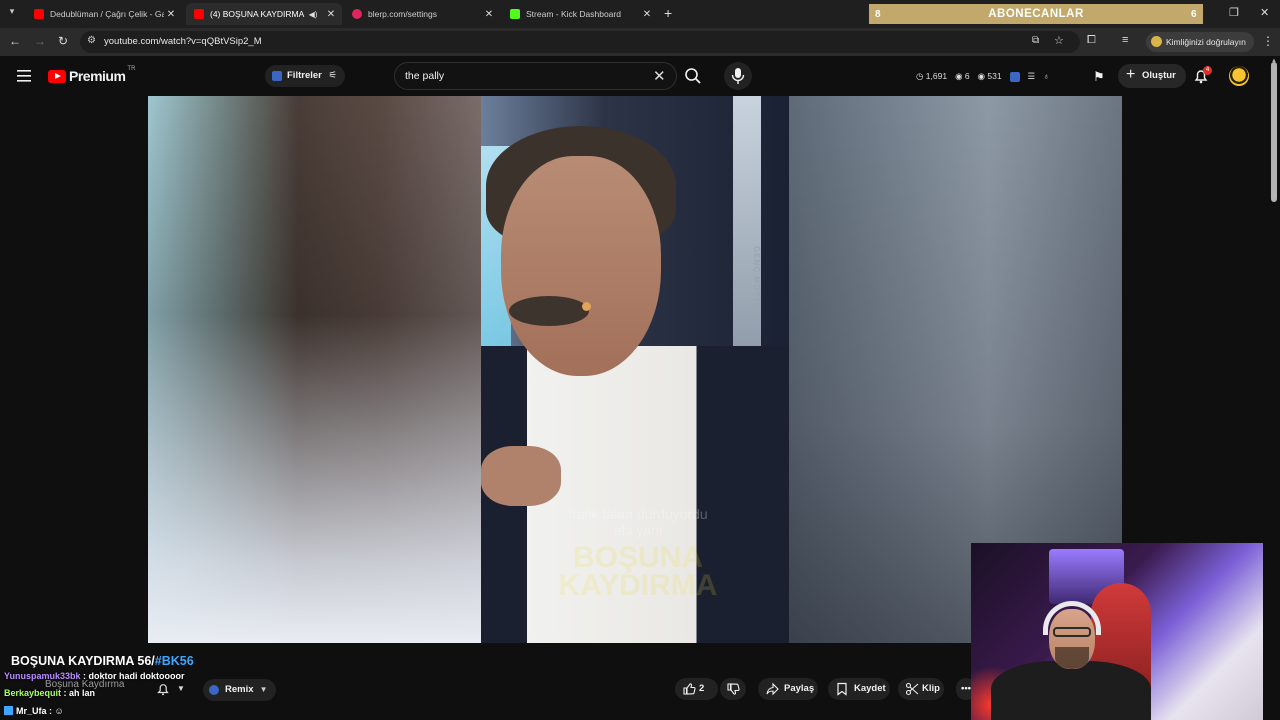 Image resolution: width=1280 pixels, height=720 pixels. What do you see at coordinates (357, 14) in the screenshot?
I see `blerp-icon` at bounding box center [357, 14].